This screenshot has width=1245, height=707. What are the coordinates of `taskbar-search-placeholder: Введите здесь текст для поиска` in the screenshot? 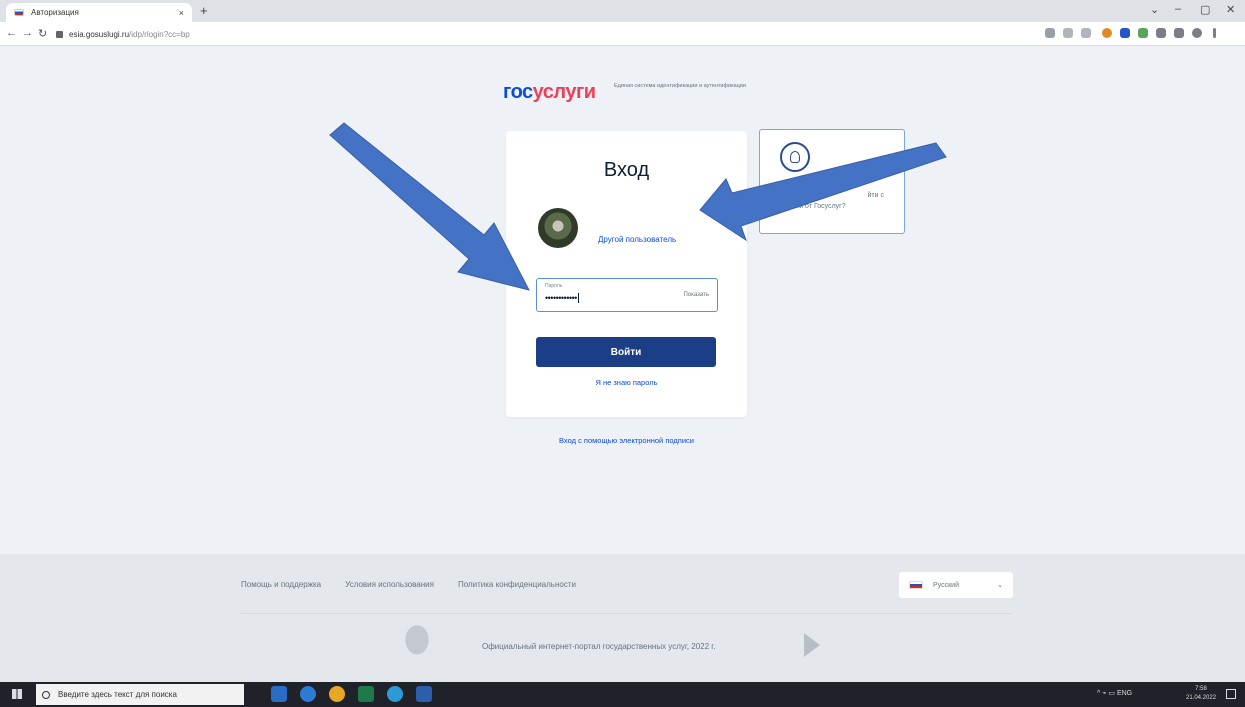 It's located at (117, 694).